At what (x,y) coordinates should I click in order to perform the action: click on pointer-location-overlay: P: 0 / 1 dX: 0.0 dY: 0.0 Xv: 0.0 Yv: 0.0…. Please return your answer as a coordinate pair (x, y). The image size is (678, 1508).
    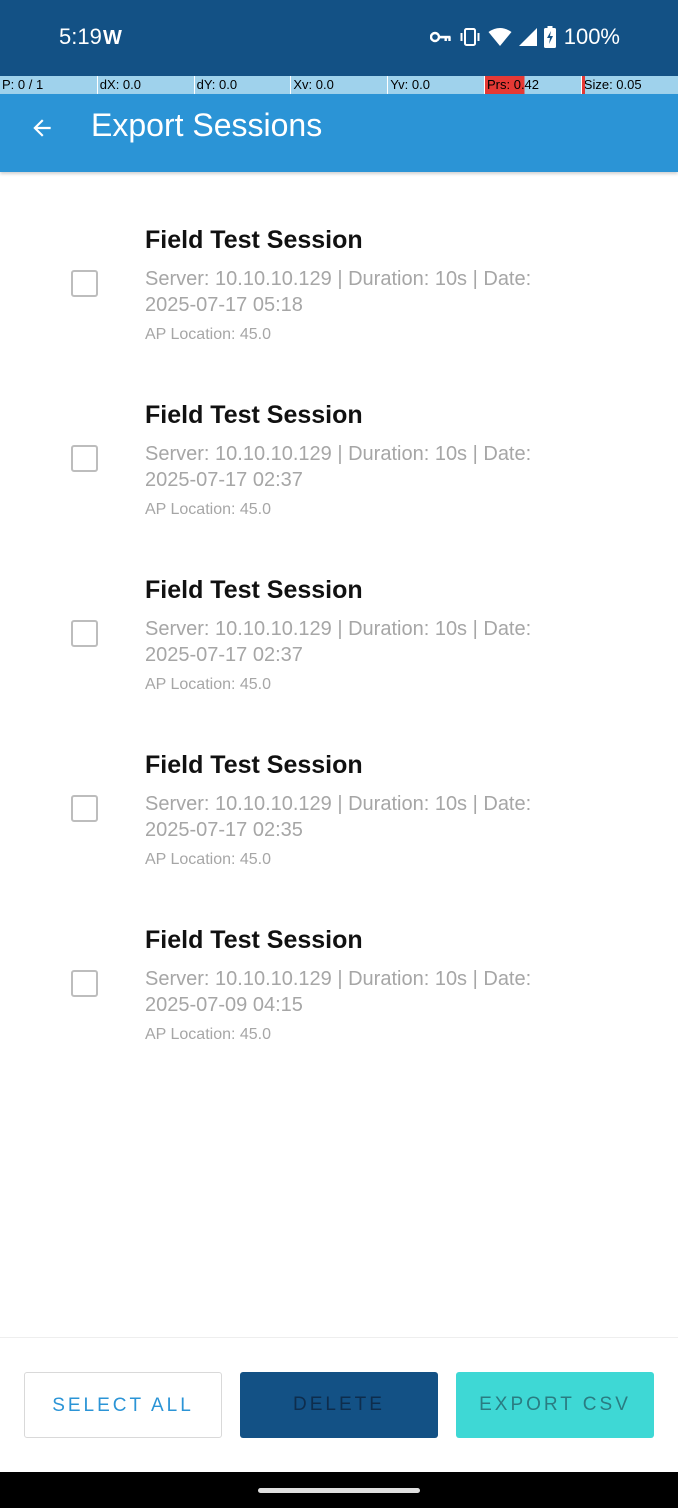
    Looking at the image, I should click on (339, 85).